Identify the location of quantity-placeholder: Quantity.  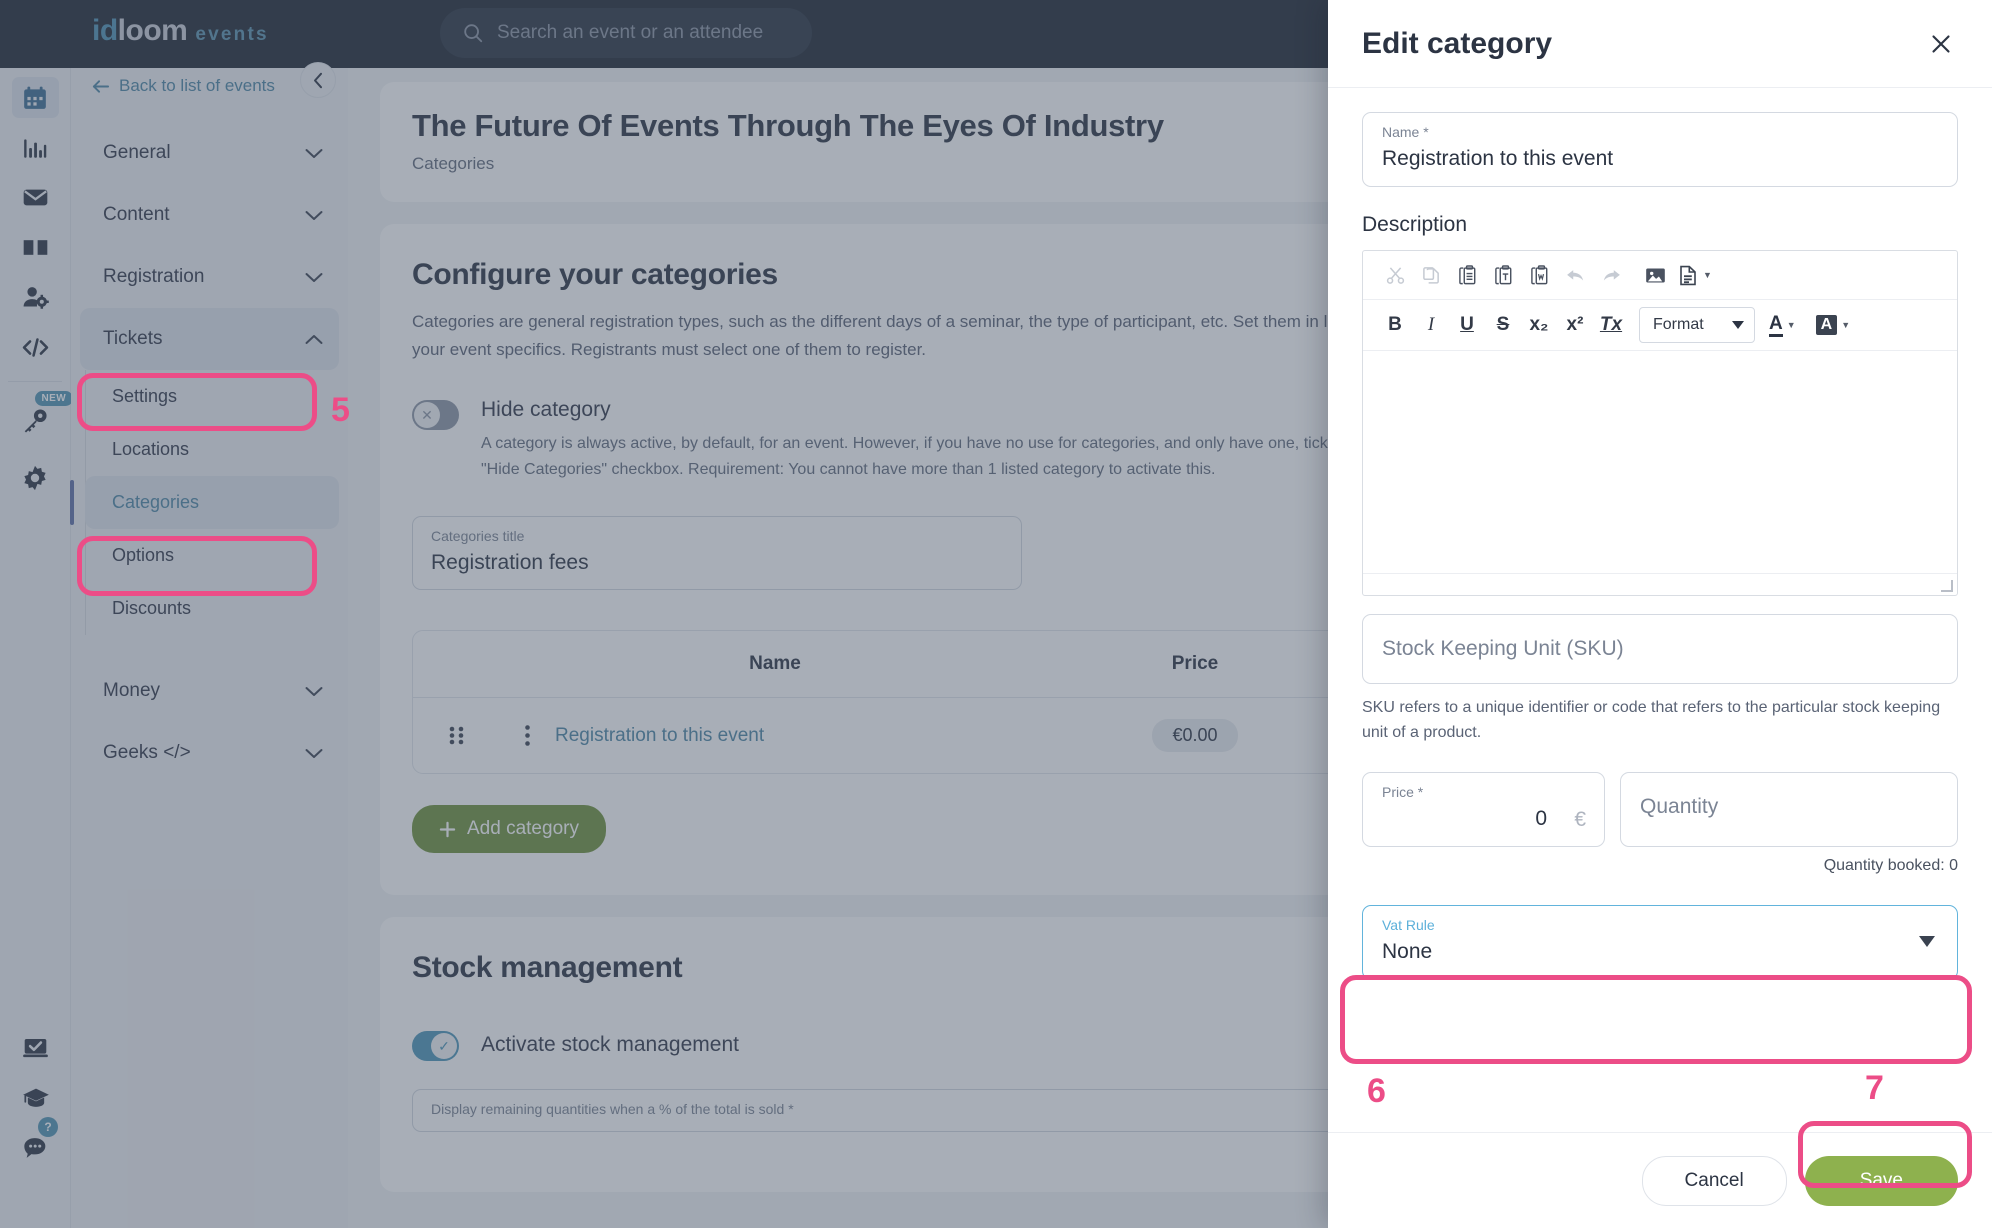
(1679, 807).